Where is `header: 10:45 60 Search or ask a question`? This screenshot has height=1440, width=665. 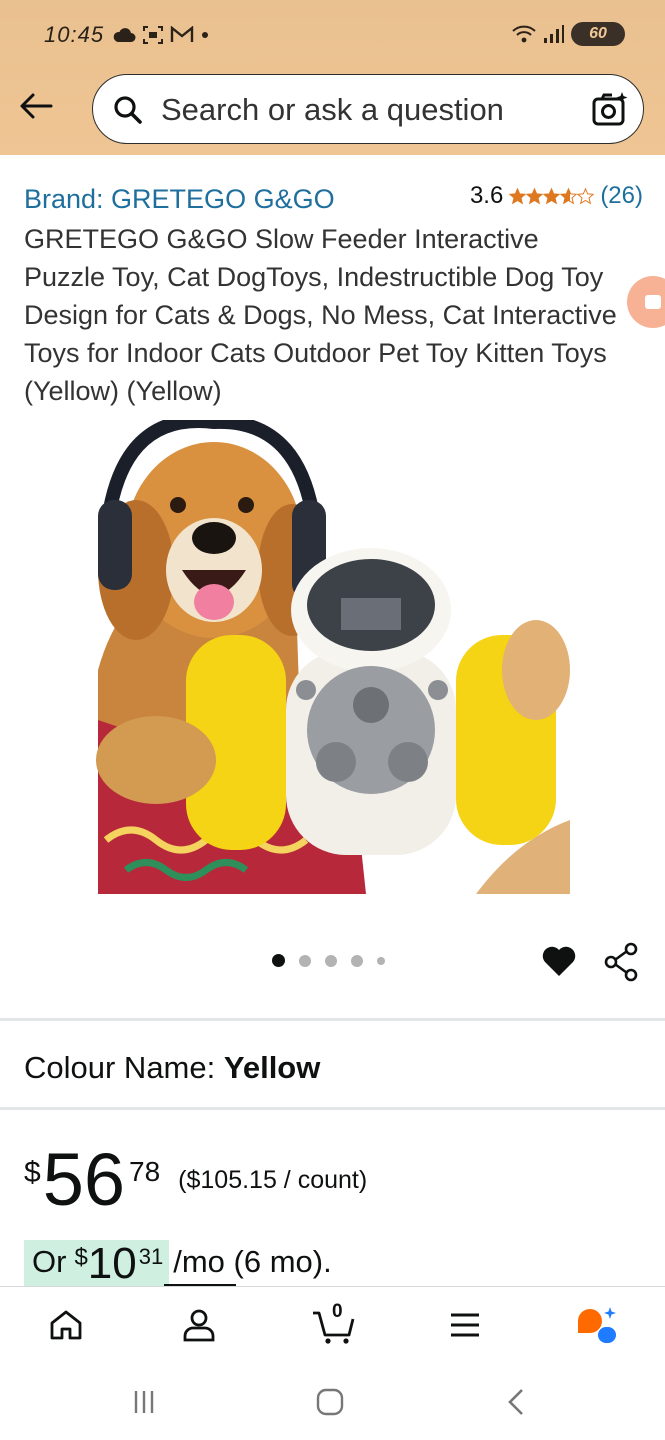 header: 10:45 60 Search or ask a question is located at coordinates (332, 77).